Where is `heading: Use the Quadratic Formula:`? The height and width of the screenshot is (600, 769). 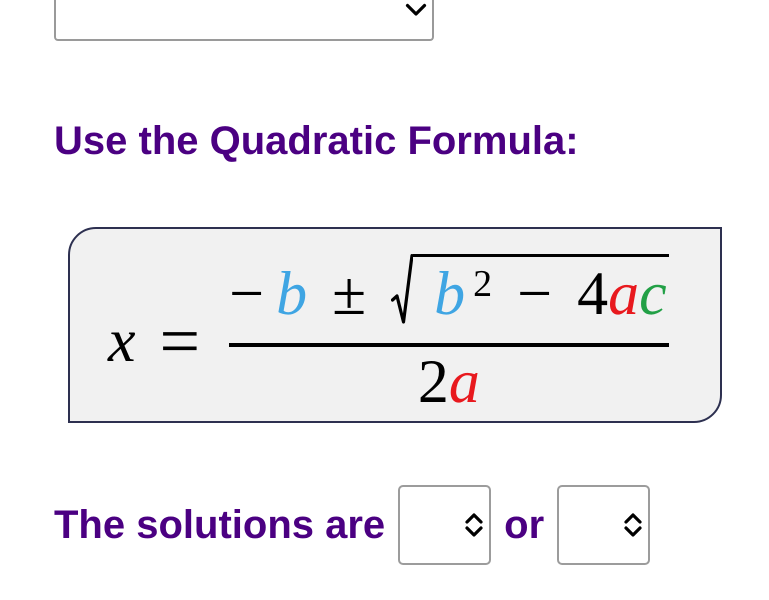 heading: Use the Quadratic Formula: is located at coordinates (316, 141).